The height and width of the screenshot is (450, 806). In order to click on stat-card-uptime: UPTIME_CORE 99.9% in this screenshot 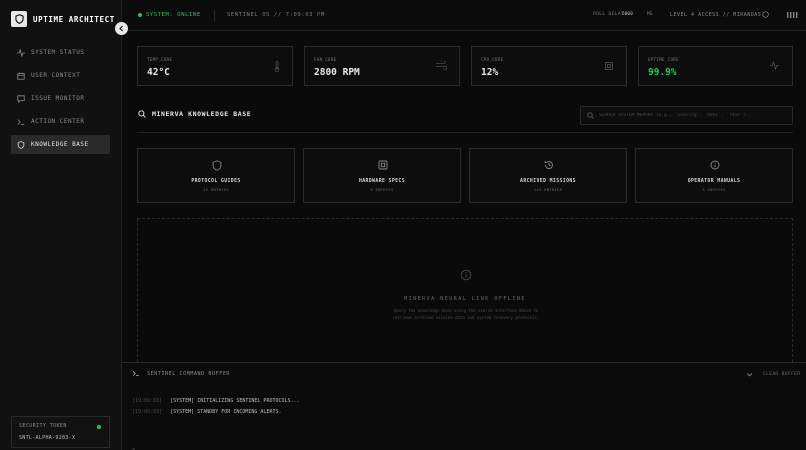, I will do `click(715, 66)`.